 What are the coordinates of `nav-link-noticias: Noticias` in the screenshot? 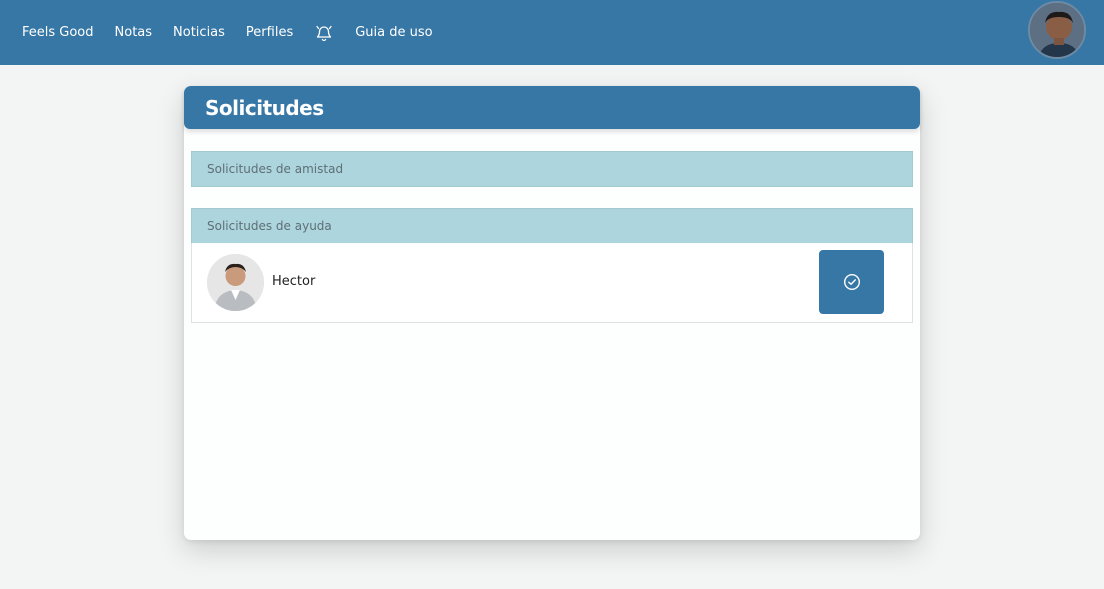 It's located at (199, 32).